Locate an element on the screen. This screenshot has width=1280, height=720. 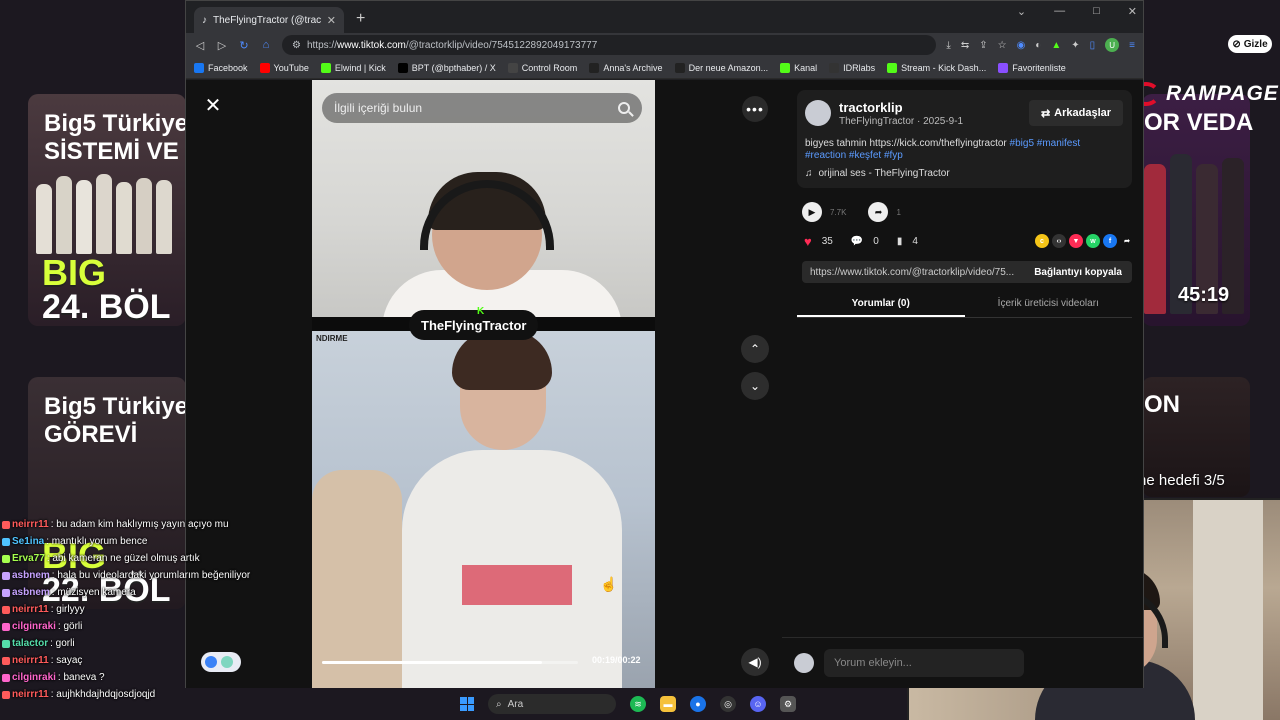
translate-icon: ⇆ is located at coordinates (965, 45).